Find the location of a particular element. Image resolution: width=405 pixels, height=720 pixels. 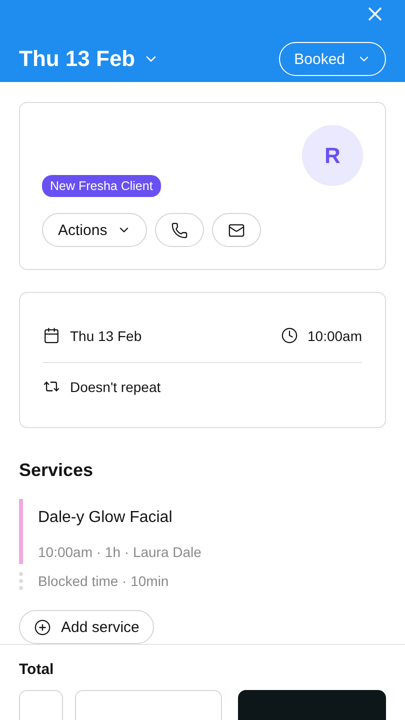

client-avatar: R is located at coordinates (332, 155).